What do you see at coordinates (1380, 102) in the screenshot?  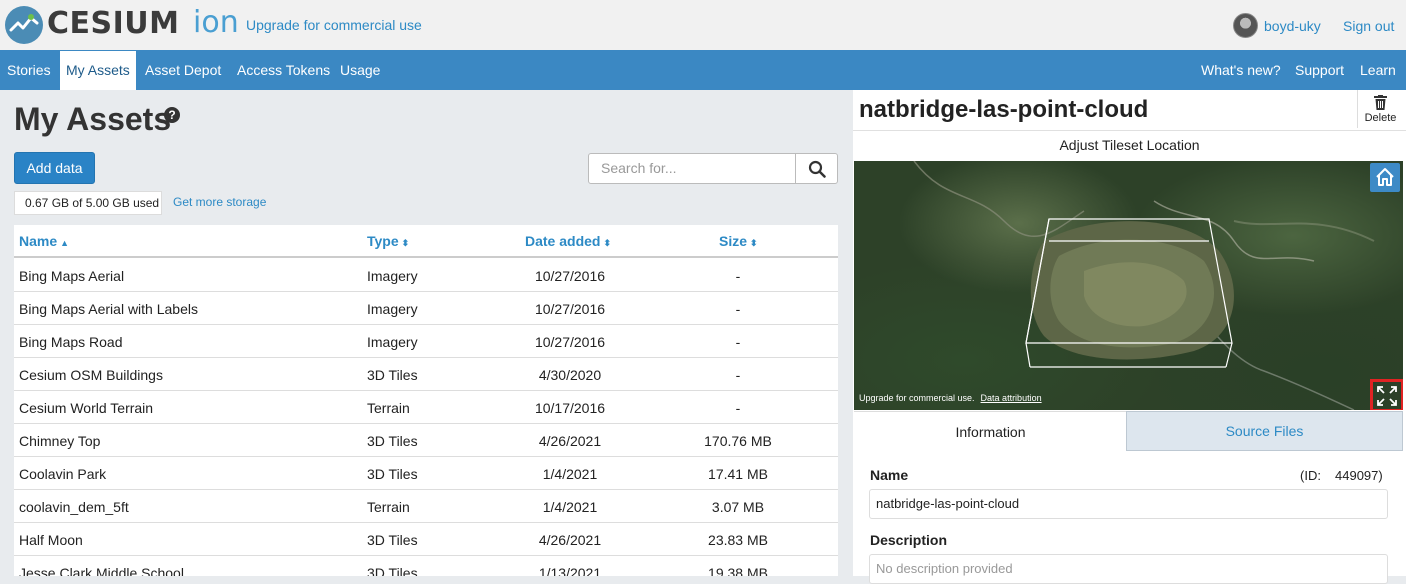 I see `trash-icon` at bounding box center [1380, 102].